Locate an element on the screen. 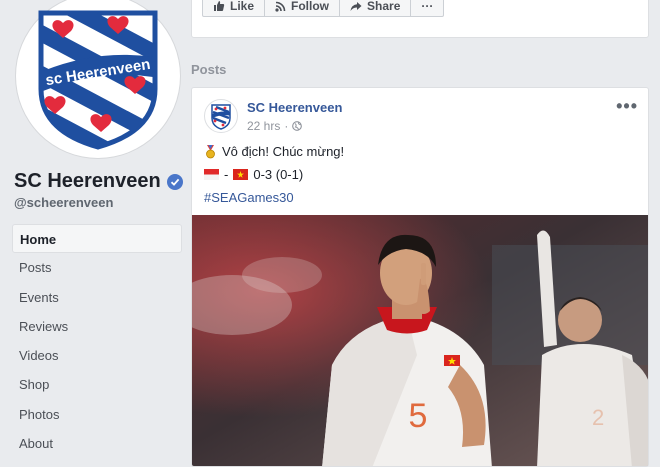 The height and width of the screenshot is (467, 660). post-hashtag: #SEAGames30 is located at coordinates (249, 197).